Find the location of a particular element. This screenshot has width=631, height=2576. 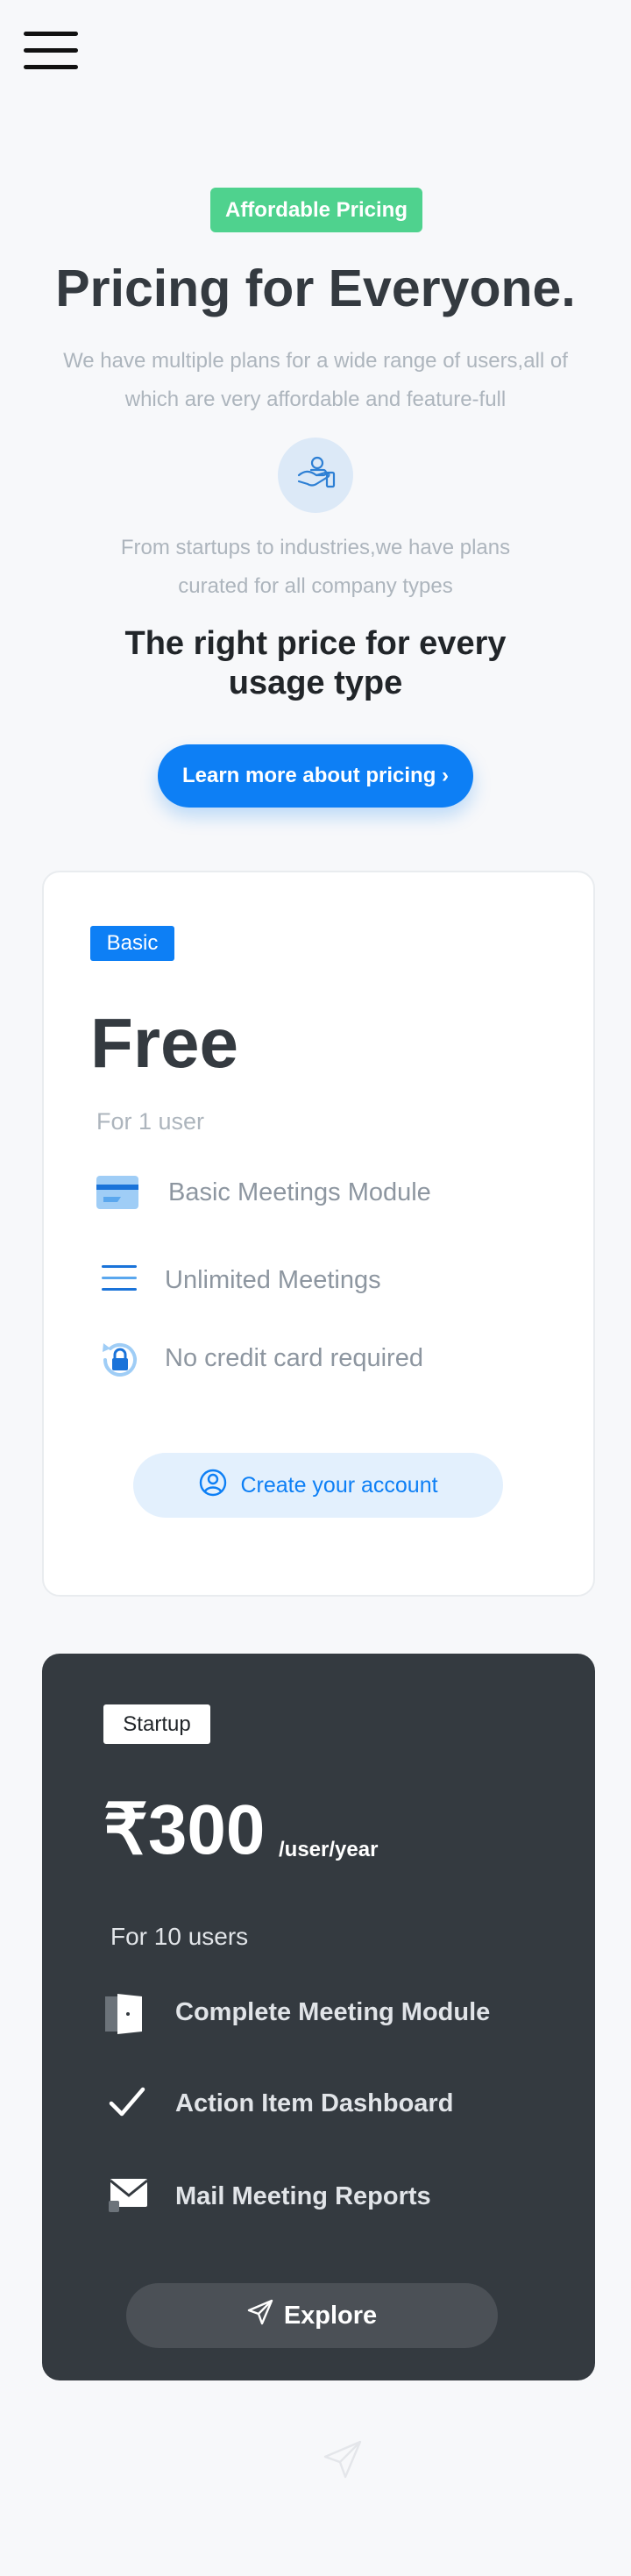

create-account-button: Create your account is located at coordinates (318, 1485).